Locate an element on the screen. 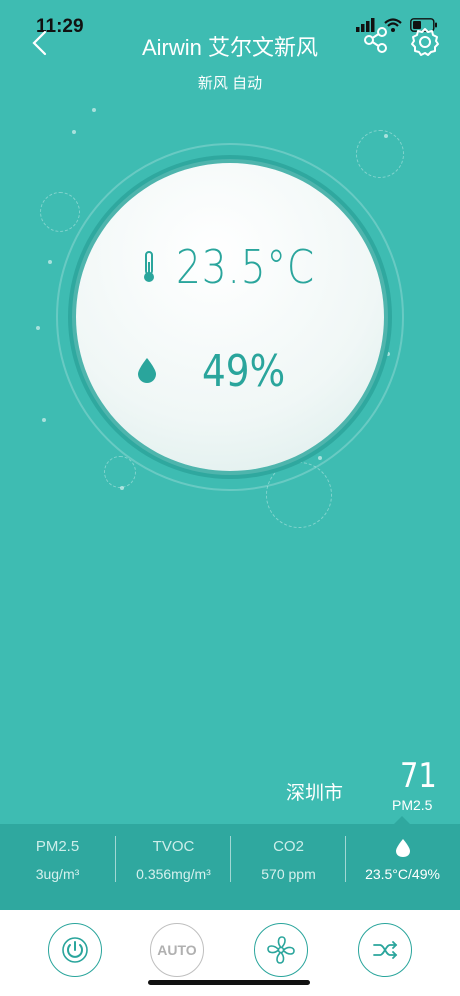 The width and height of the screenshot is (460, 996). humidity-value: 49% is located at coordinates (244, 371).